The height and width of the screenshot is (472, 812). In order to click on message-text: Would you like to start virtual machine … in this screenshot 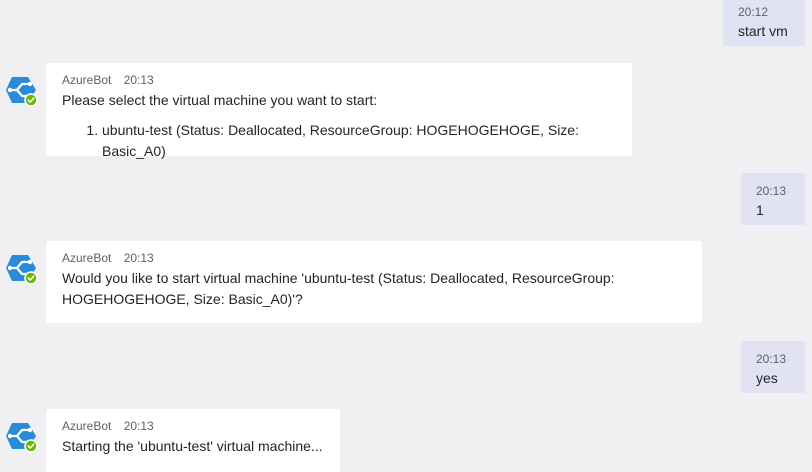, I will do `click(374, 289)`.